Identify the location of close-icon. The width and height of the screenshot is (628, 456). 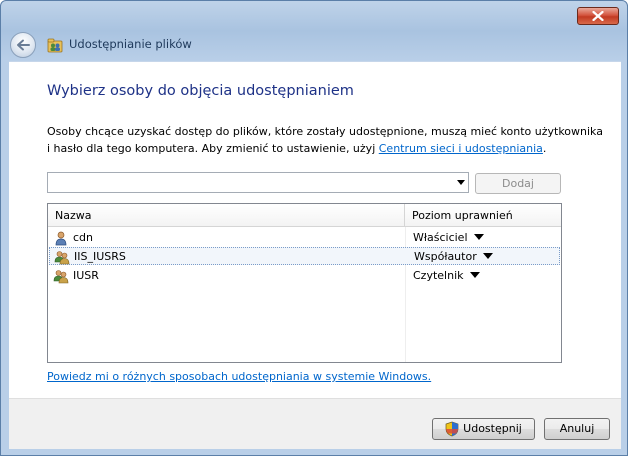
(598, 16).